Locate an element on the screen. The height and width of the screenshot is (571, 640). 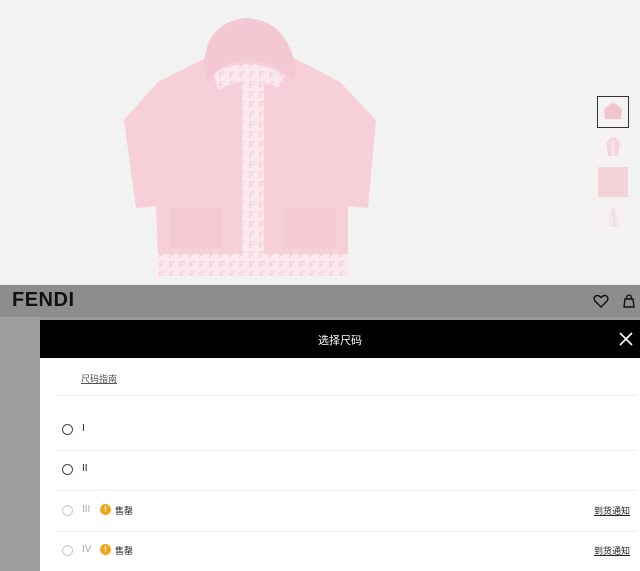
header-bar: FENDI is located at coordinates (320, 301).